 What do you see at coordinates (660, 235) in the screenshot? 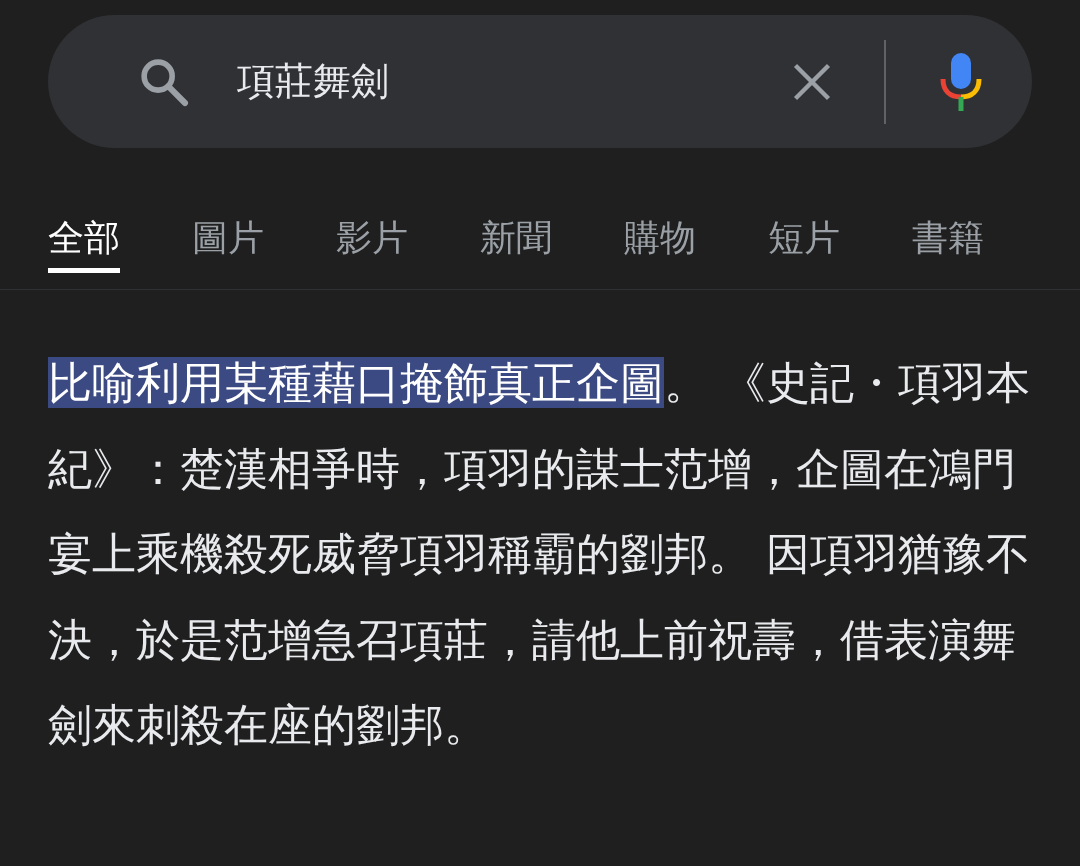
I see `tab: 購物` at bounding box center [660, 235].